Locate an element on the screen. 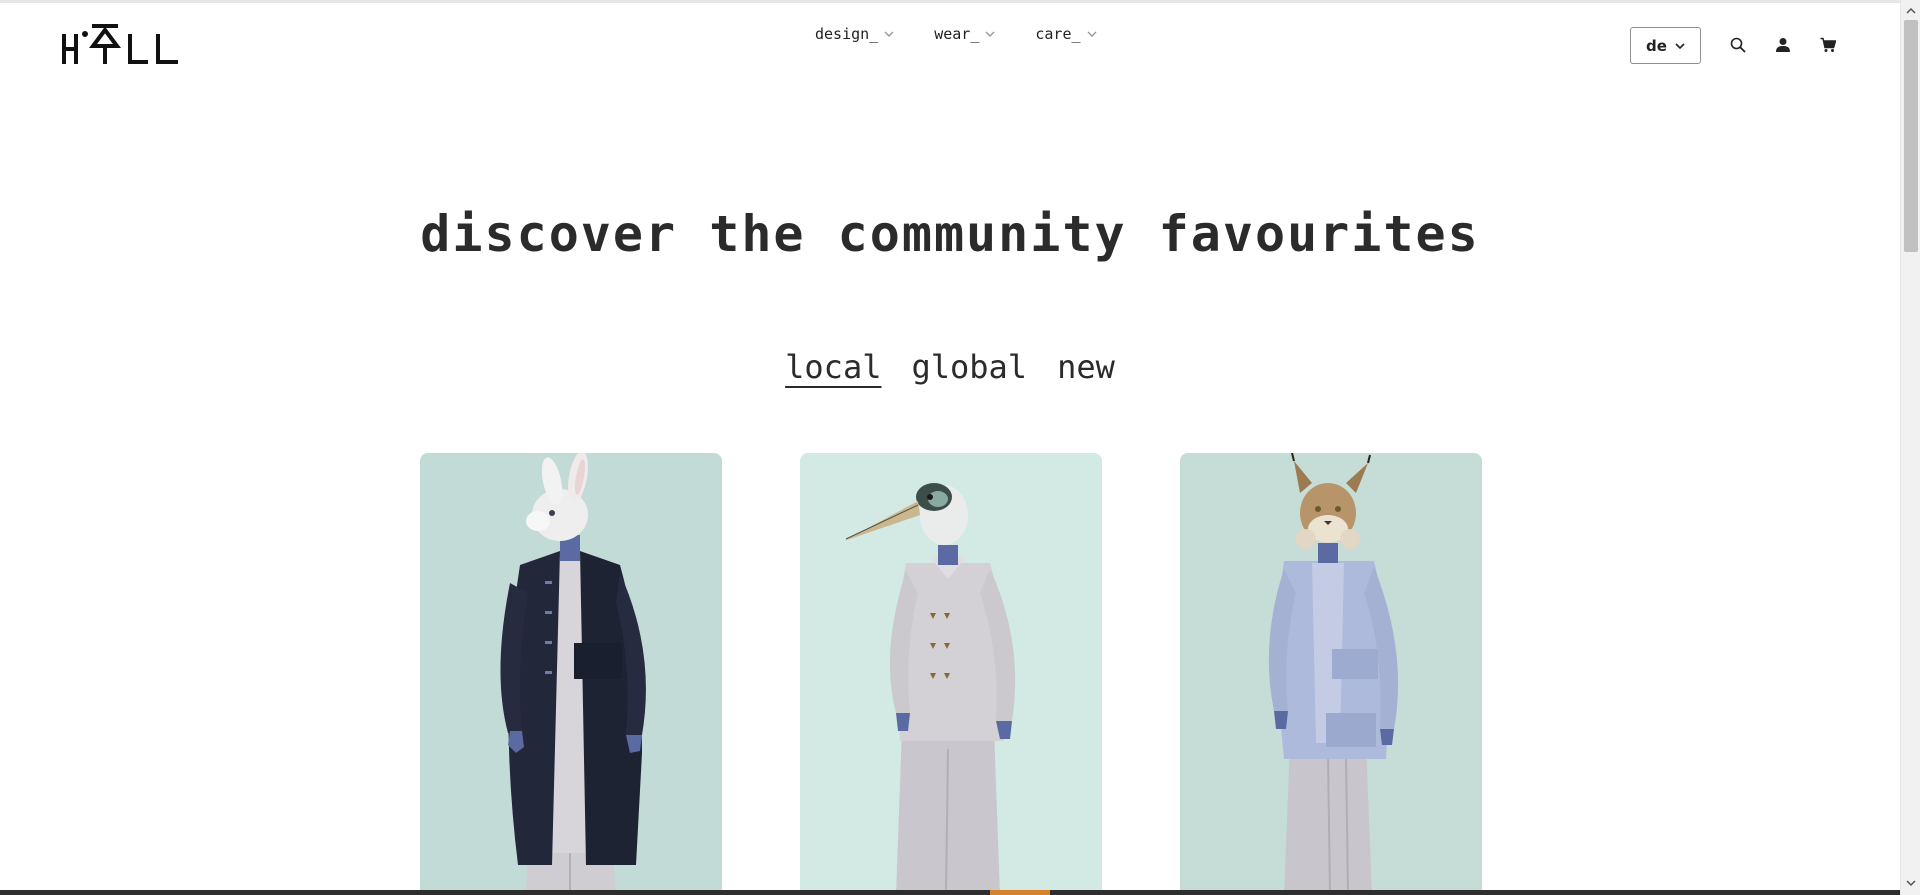 This screenshot has height=895, width=1920. language-select: de is located at coordinates (1665, 45).